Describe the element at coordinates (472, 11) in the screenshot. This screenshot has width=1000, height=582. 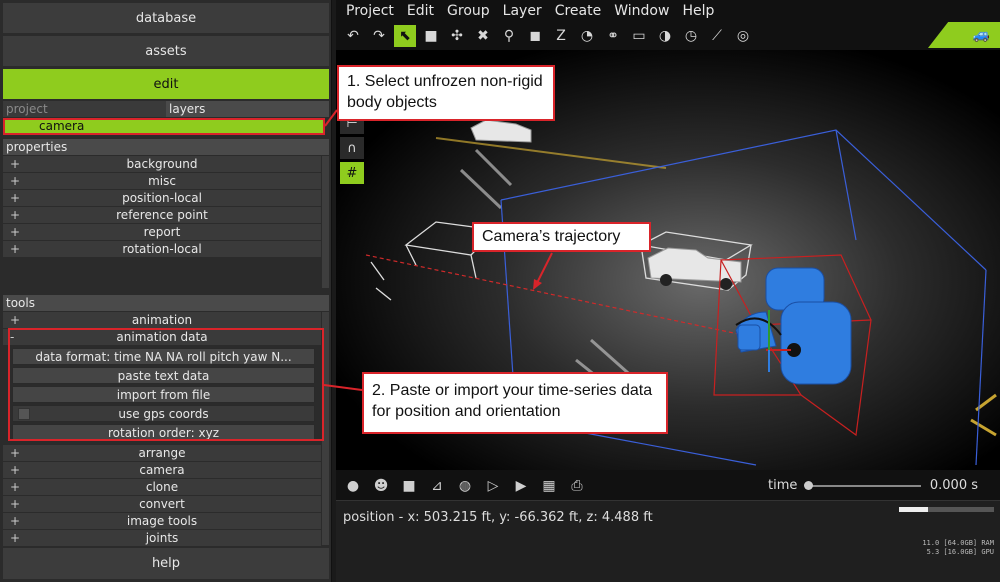
I see `menu-group: Group` at that location.